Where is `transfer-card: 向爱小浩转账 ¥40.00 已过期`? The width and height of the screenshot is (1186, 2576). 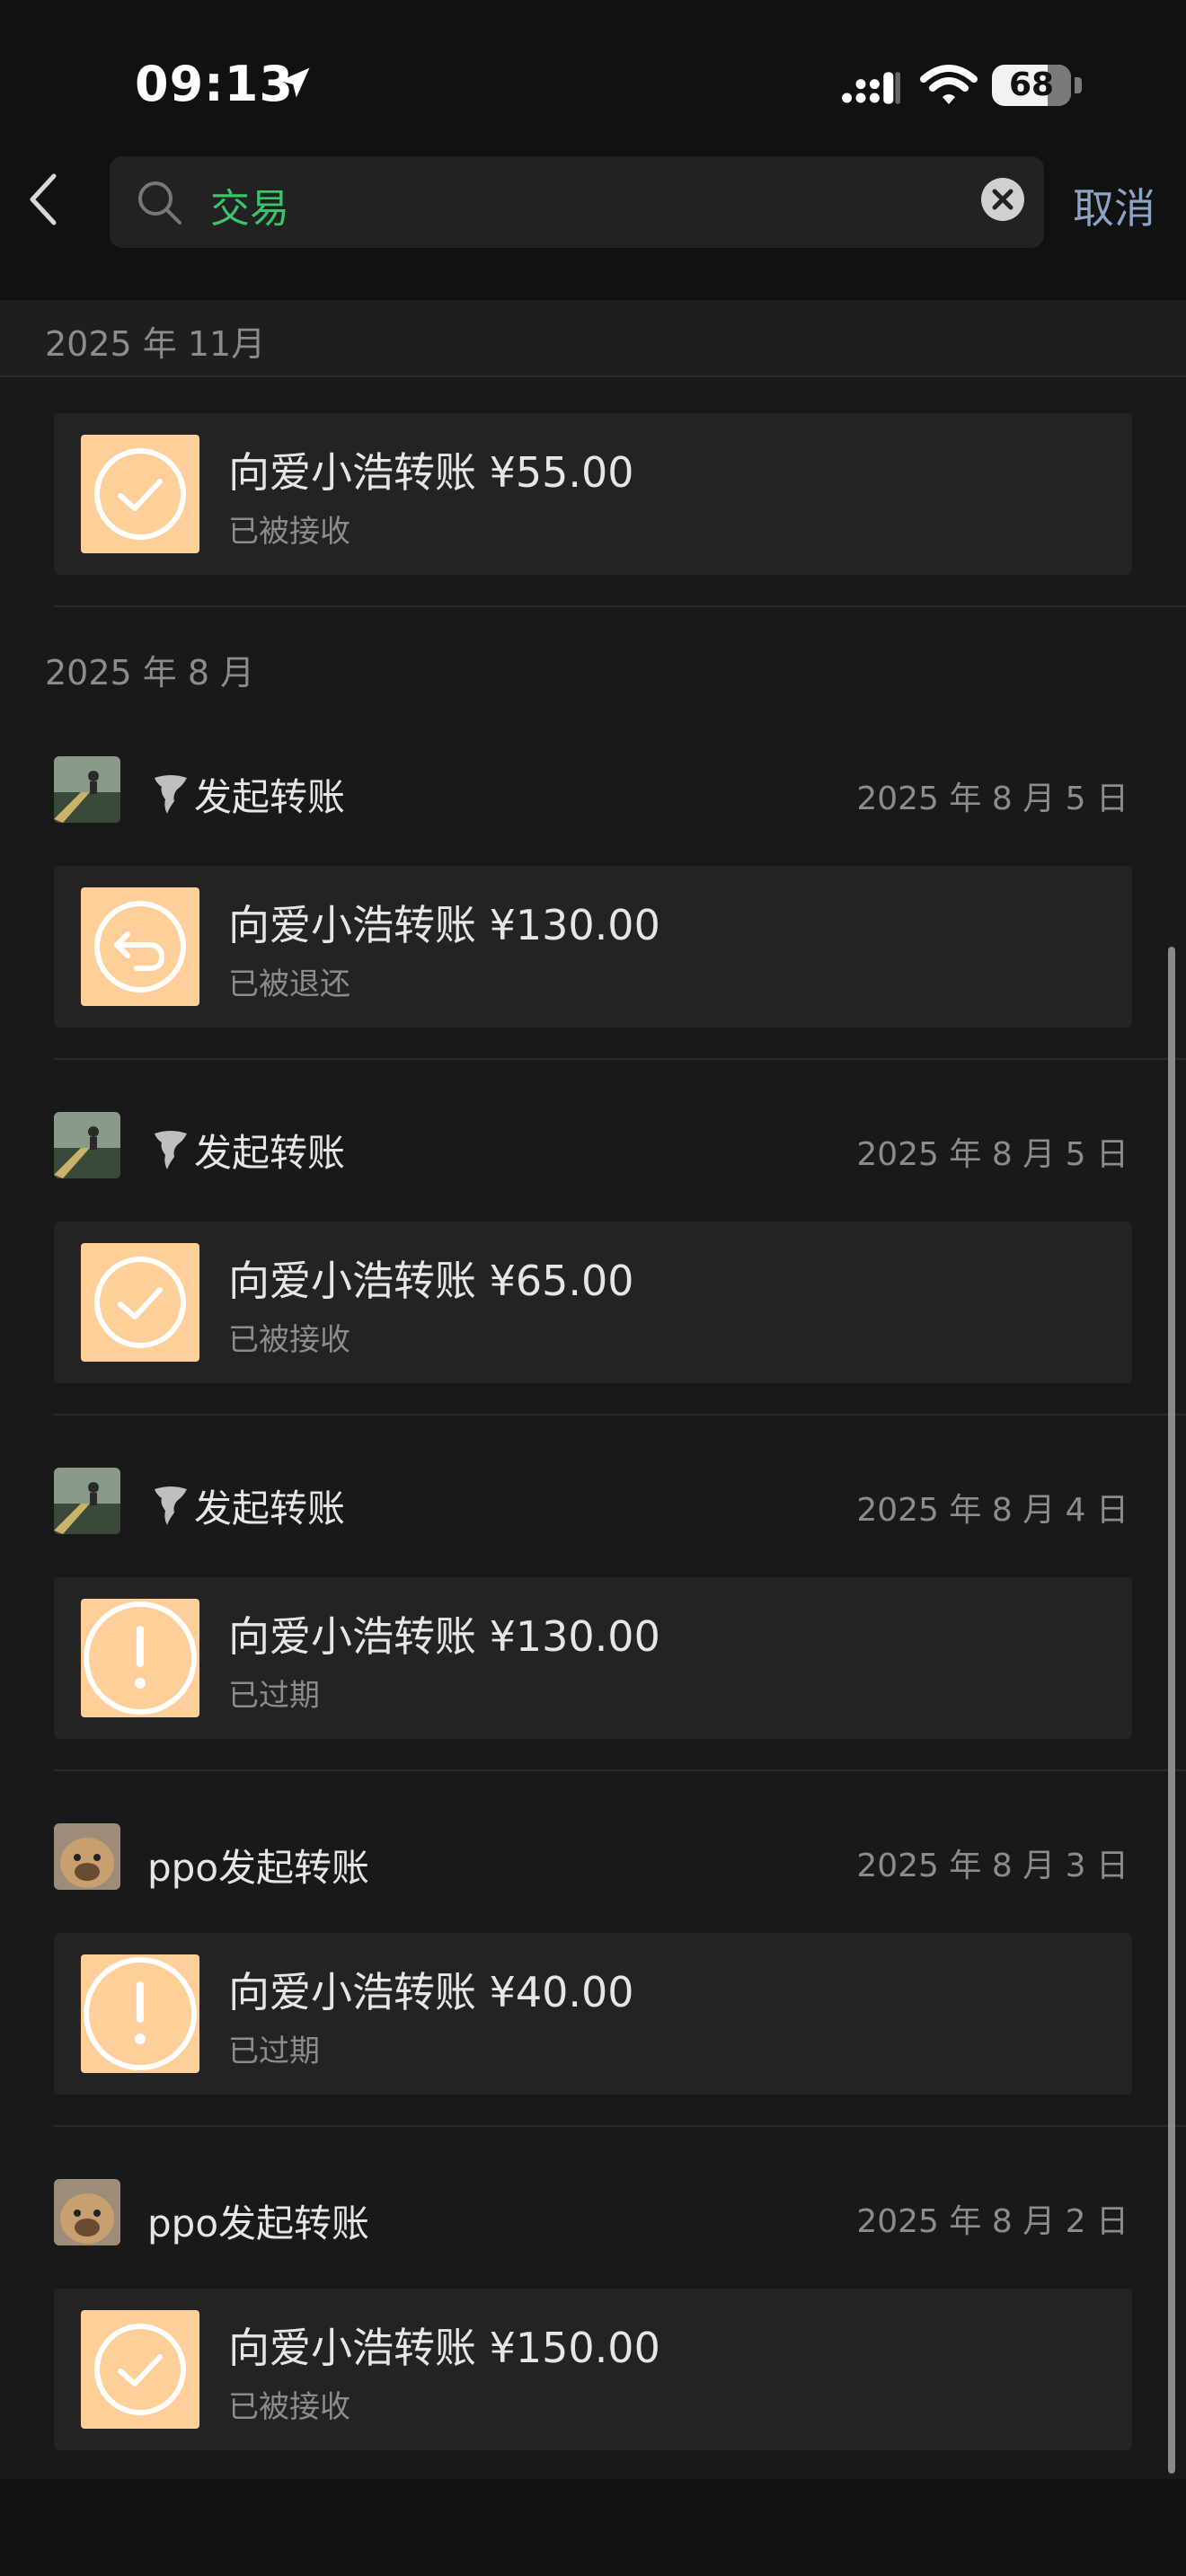
transfer-card: 向爱小浩转账 ¥40.00 已过期 is located at coordinates (593, 2014).